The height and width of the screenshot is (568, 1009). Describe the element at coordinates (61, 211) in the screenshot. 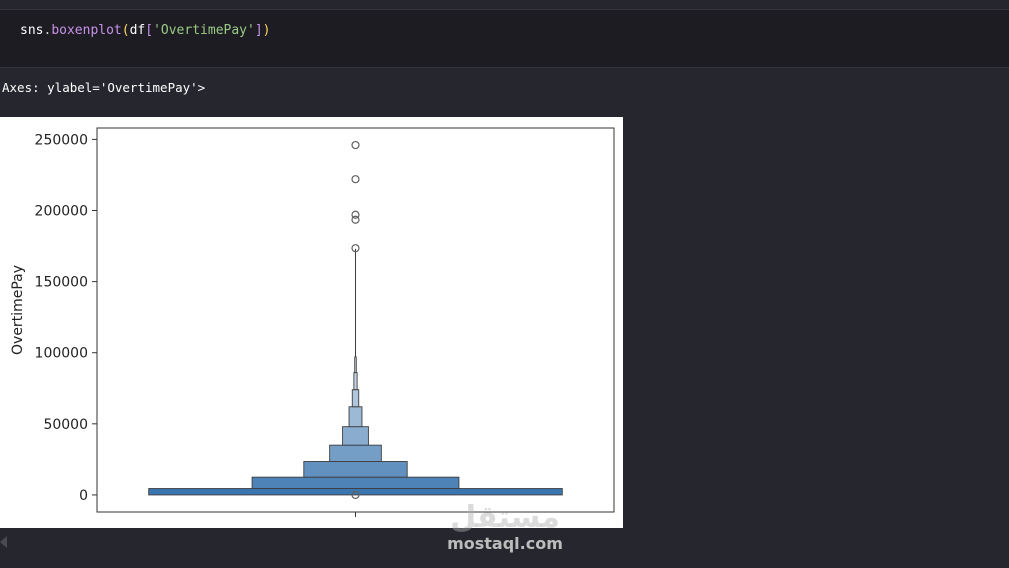

I see `y-tick-label-4: 200000` at that location.